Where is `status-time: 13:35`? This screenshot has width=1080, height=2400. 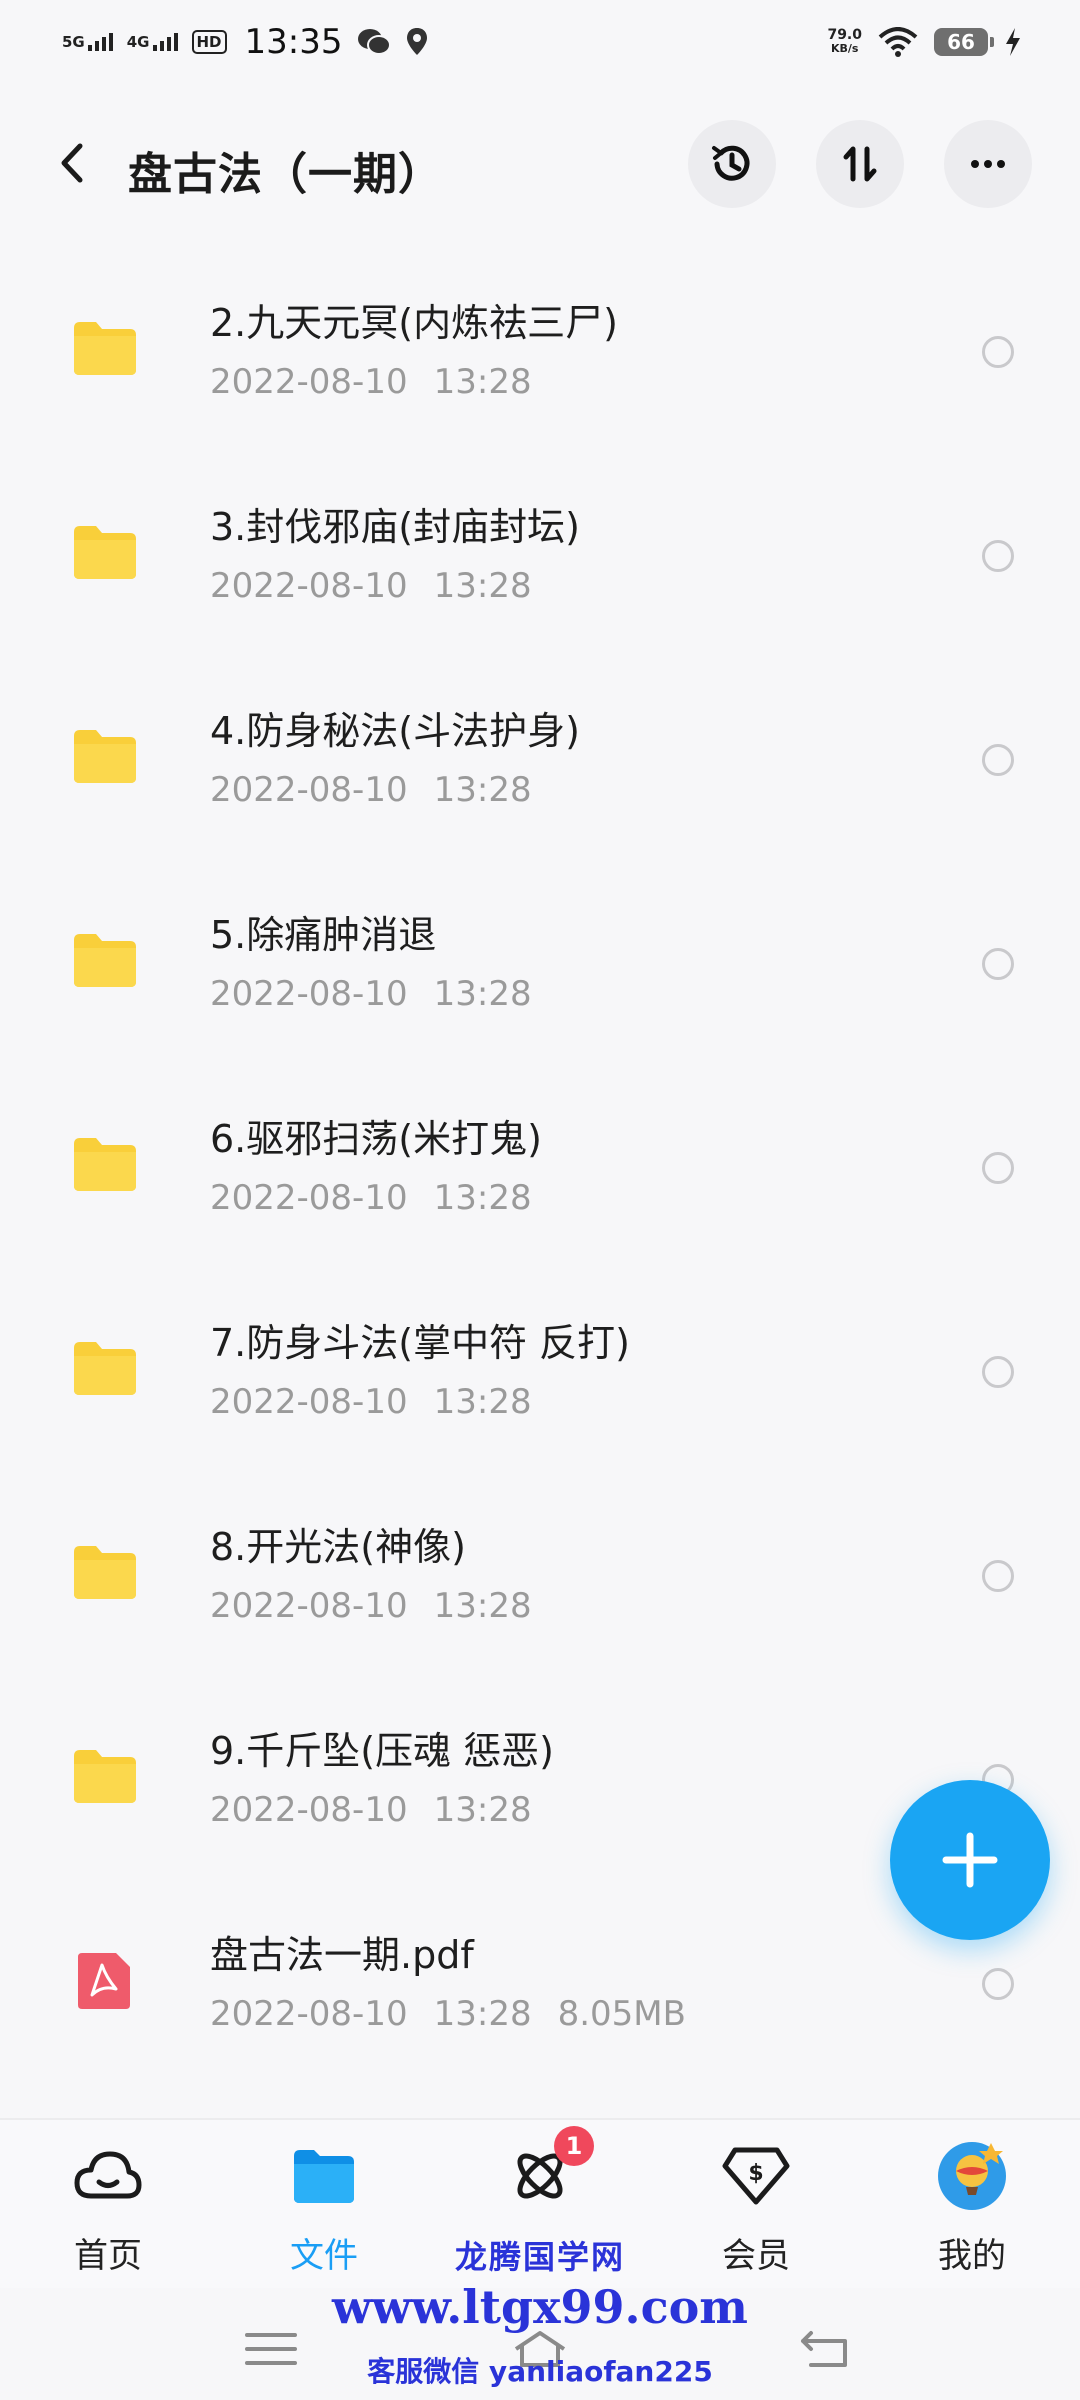 status-time: 13:35 is located at coordinates (293, 42).